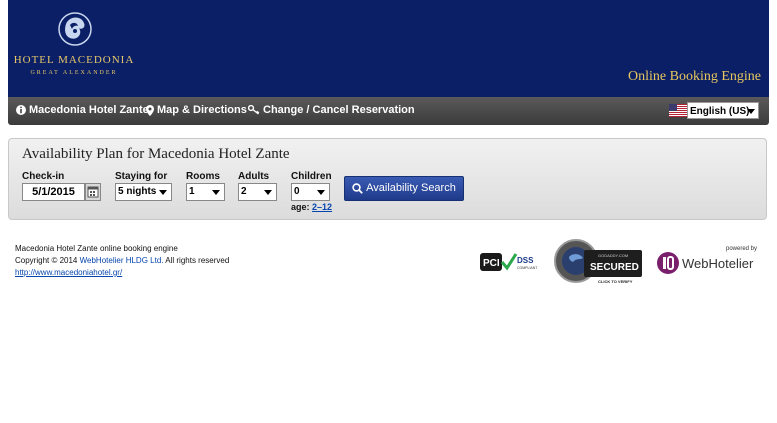 The width and height of the screenshot is (777, 423). What do you see at coordinates (694, 76) in the screenshot?
I see `engine-title: Online Booking Engine` at bounding box center [694, 76].